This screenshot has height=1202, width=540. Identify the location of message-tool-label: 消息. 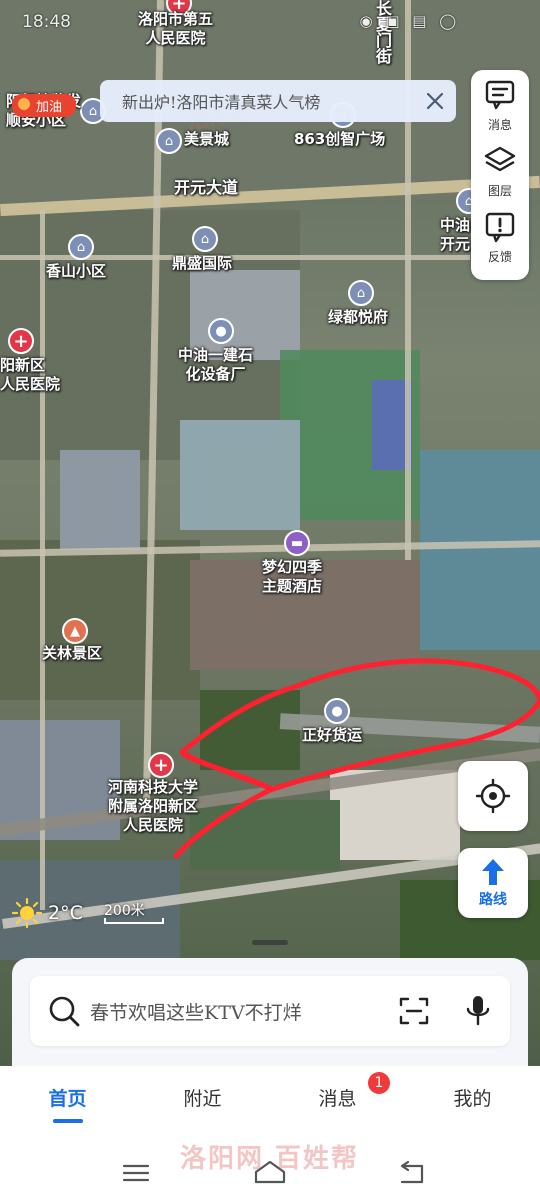
(499, 125).